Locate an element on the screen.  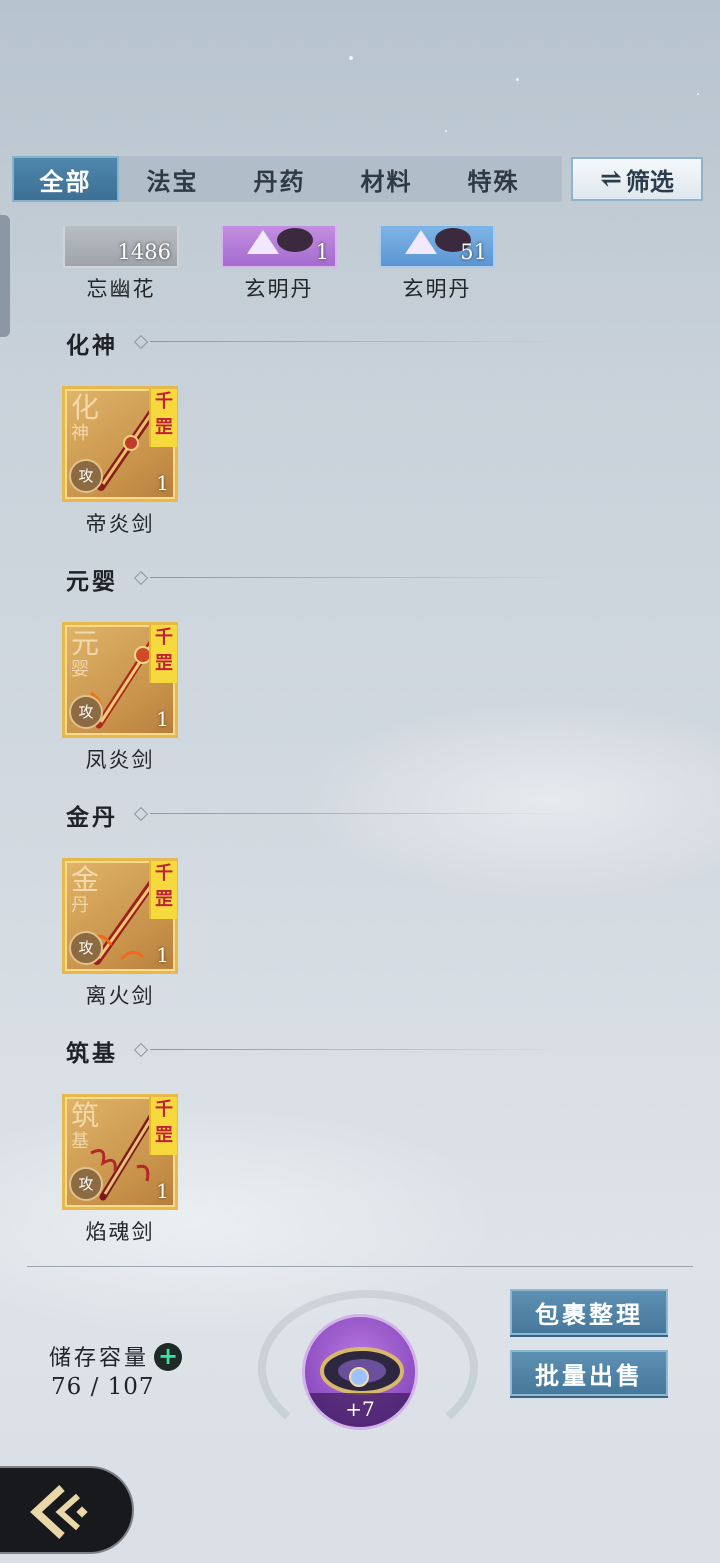
featured-treasure-button: +7 is located at coordinates (360, 1372).